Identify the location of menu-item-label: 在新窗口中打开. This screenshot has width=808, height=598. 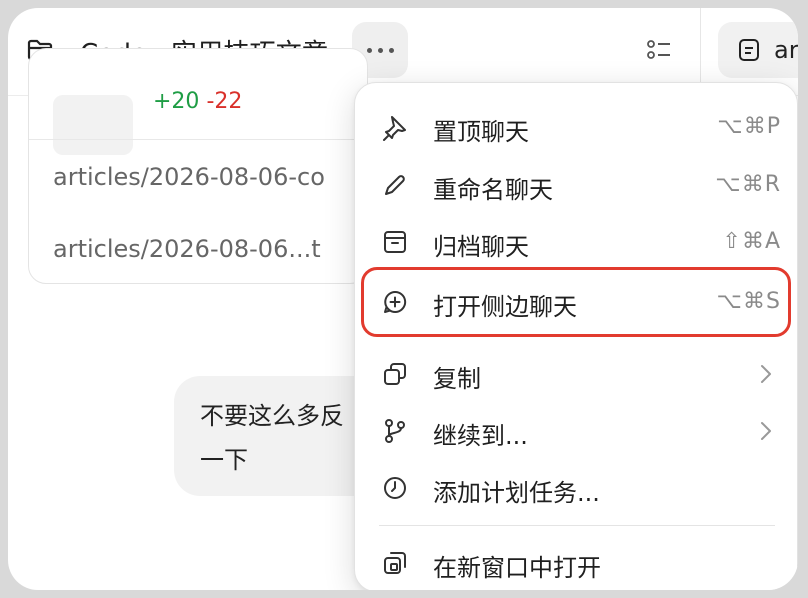
(517, 568).